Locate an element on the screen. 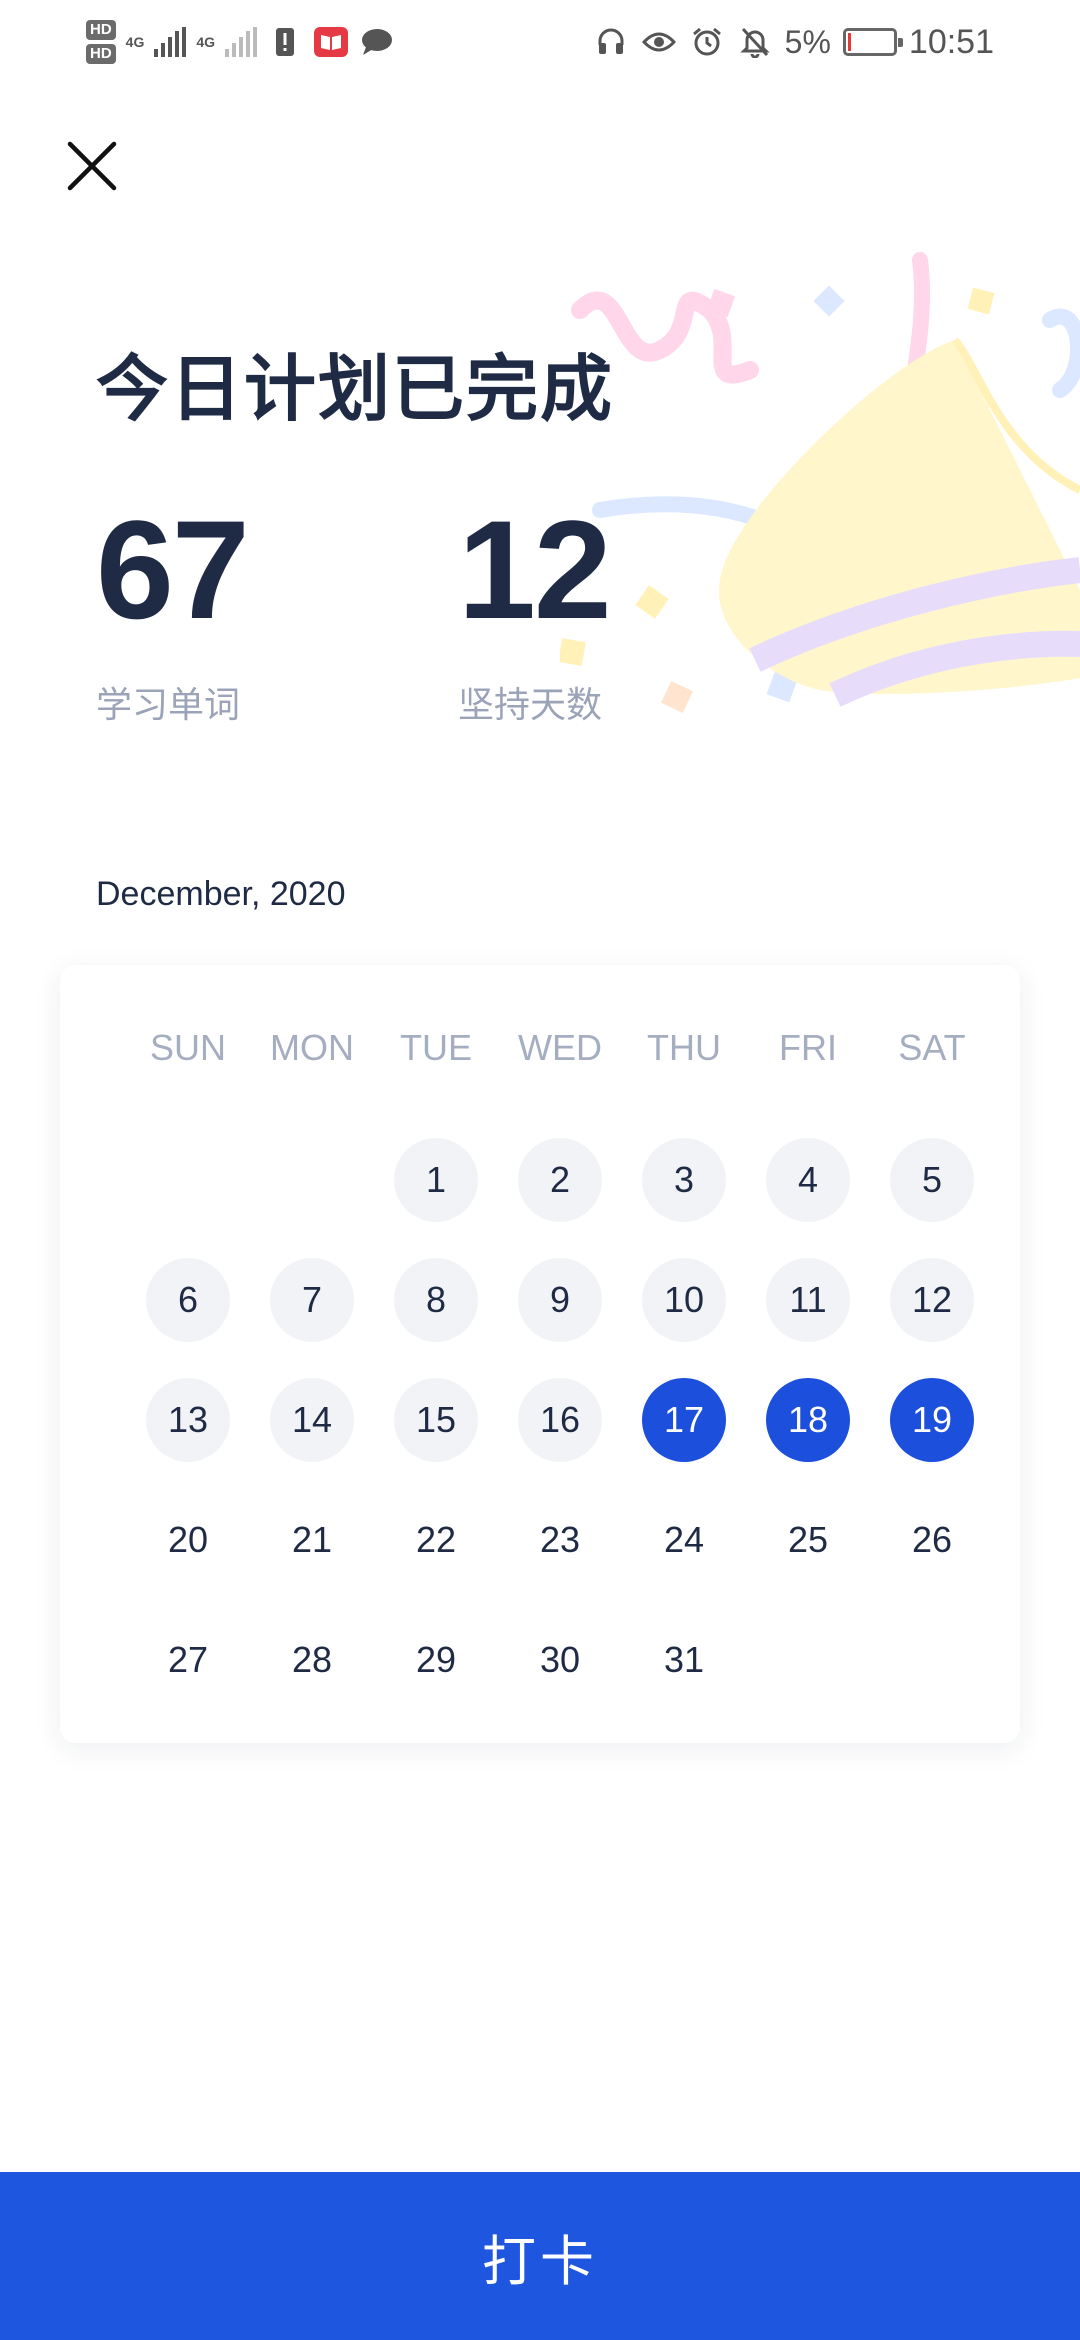  close-button is located at coordinates (92, 166).